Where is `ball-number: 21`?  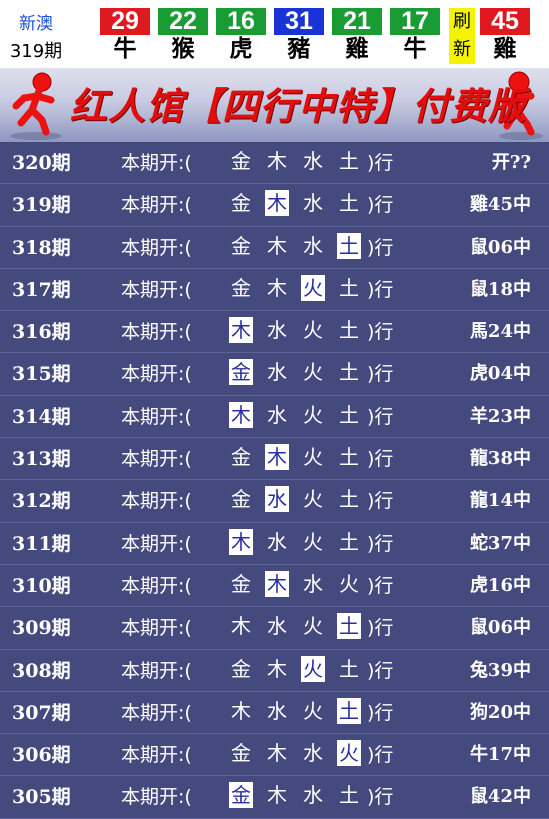 ball-number: 21 is located at coordinates (357, 21).